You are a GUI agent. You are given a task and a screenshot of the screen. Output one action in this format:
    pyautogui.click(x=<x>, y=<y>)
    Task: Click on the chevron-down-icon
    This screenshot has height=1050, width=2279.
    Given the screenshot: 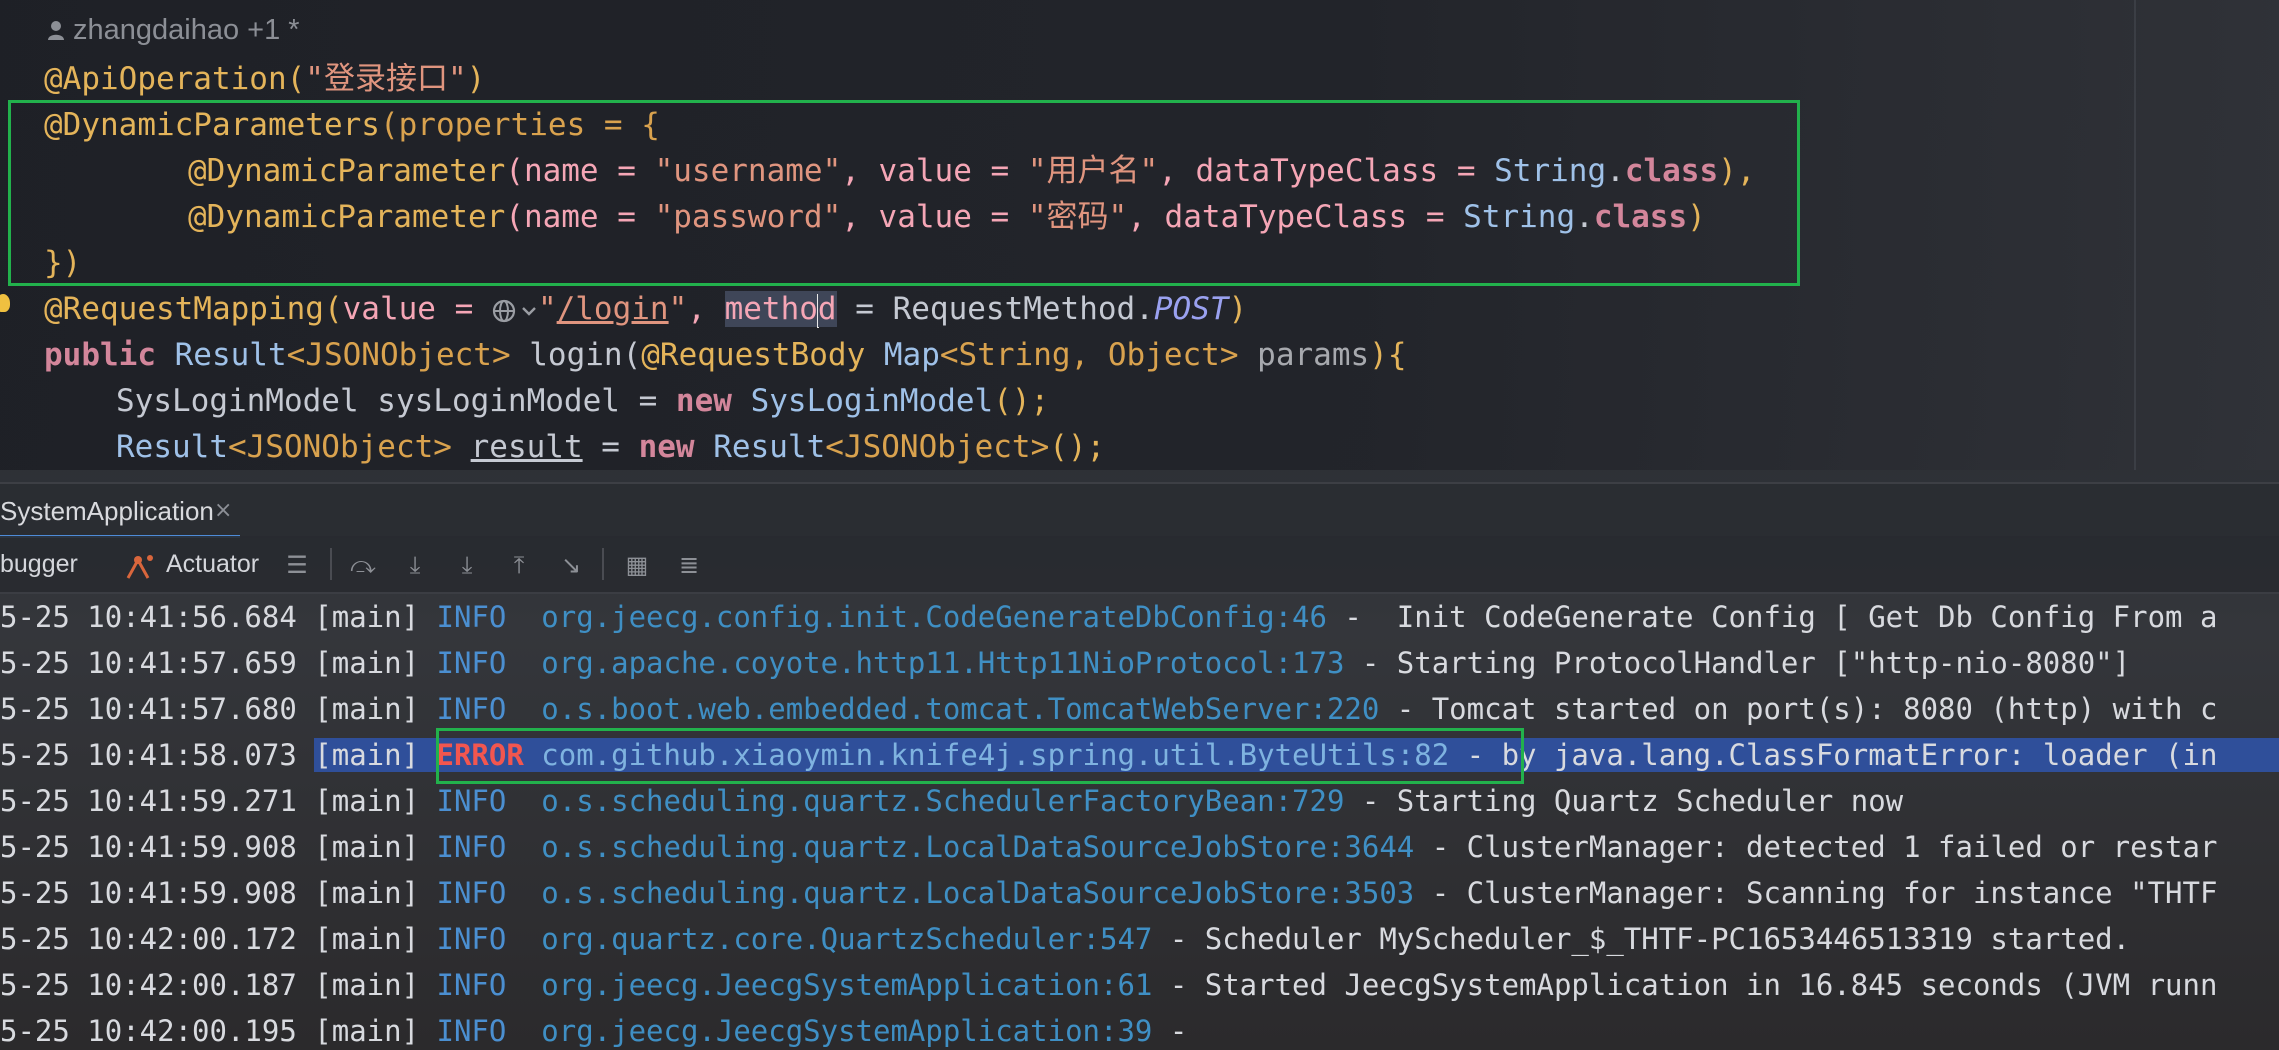 What is the action you would take?
    pyautogui.click(x=529, y=311)
    